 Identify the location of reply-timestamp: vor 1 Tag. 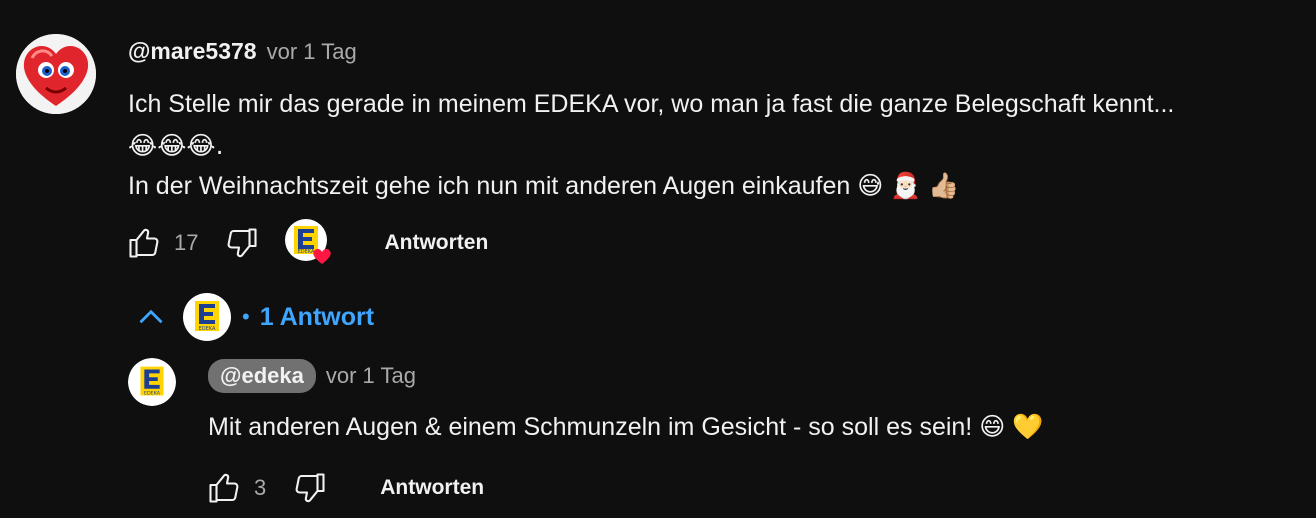
(371, 376).